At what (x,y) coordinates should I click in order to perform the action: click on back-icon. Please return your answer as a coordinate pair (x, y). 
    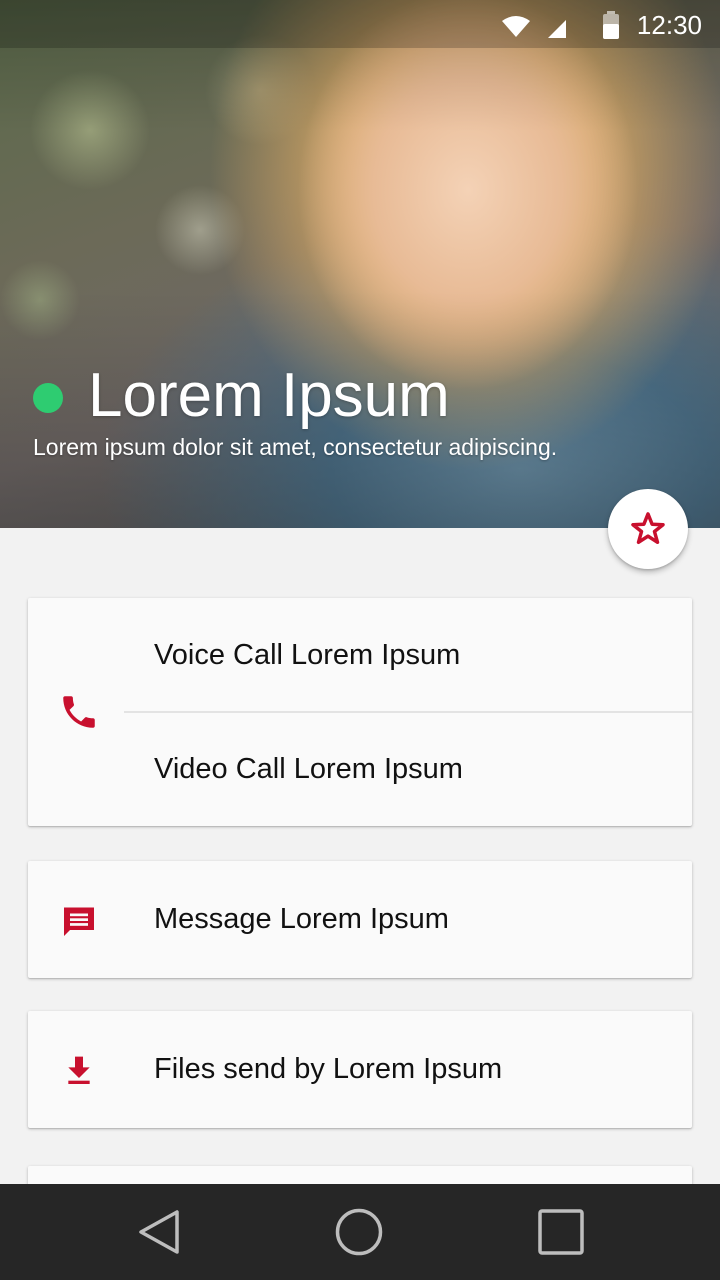
    Looking at the image, I should click on (159, 1232).